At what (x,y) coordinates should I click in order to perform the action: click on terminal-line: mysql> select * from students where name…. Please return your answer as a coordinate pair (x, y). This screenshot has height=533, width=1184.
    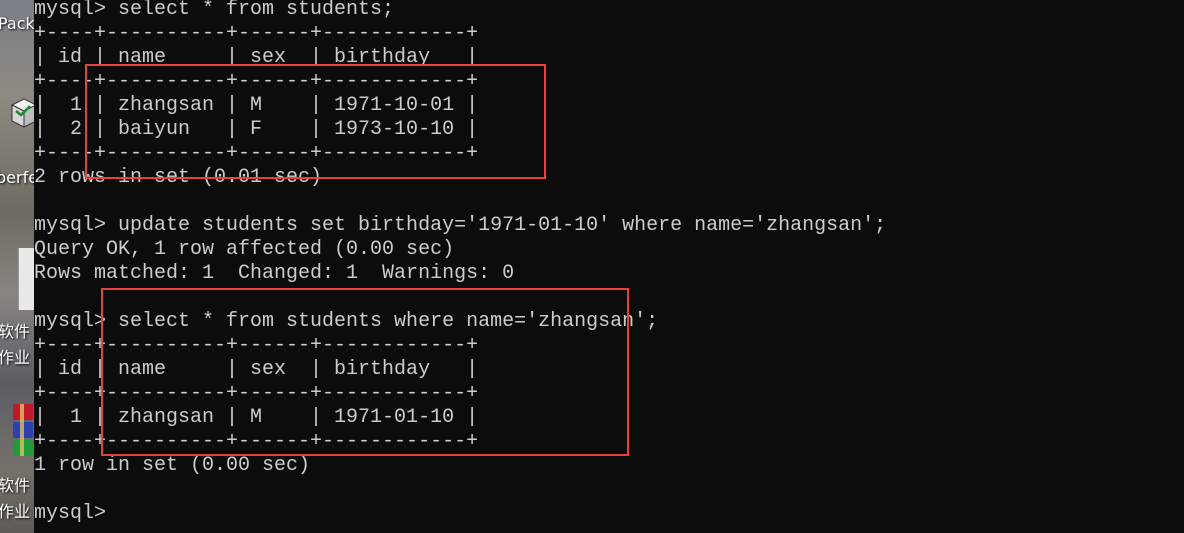
    Looking at the image, I should click on (346, 321).